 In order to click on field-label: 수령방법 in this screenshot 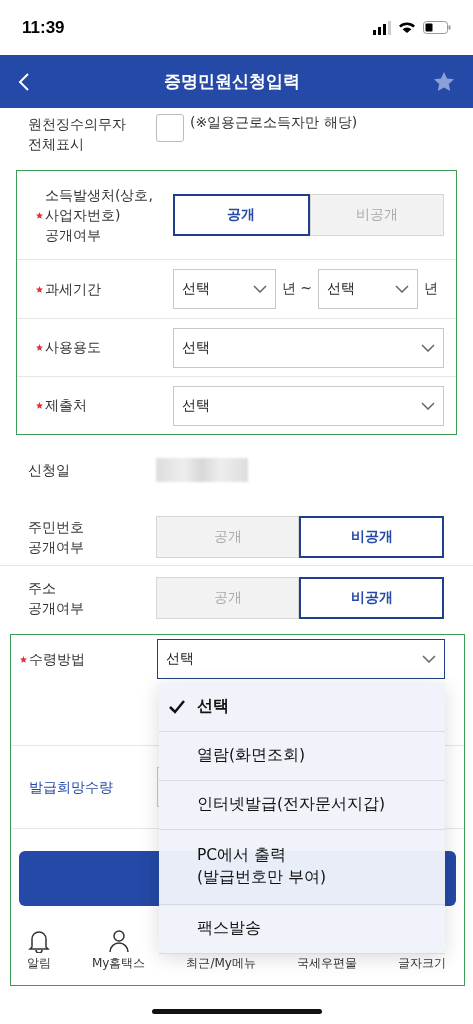, I will do `click(57, 659)`.